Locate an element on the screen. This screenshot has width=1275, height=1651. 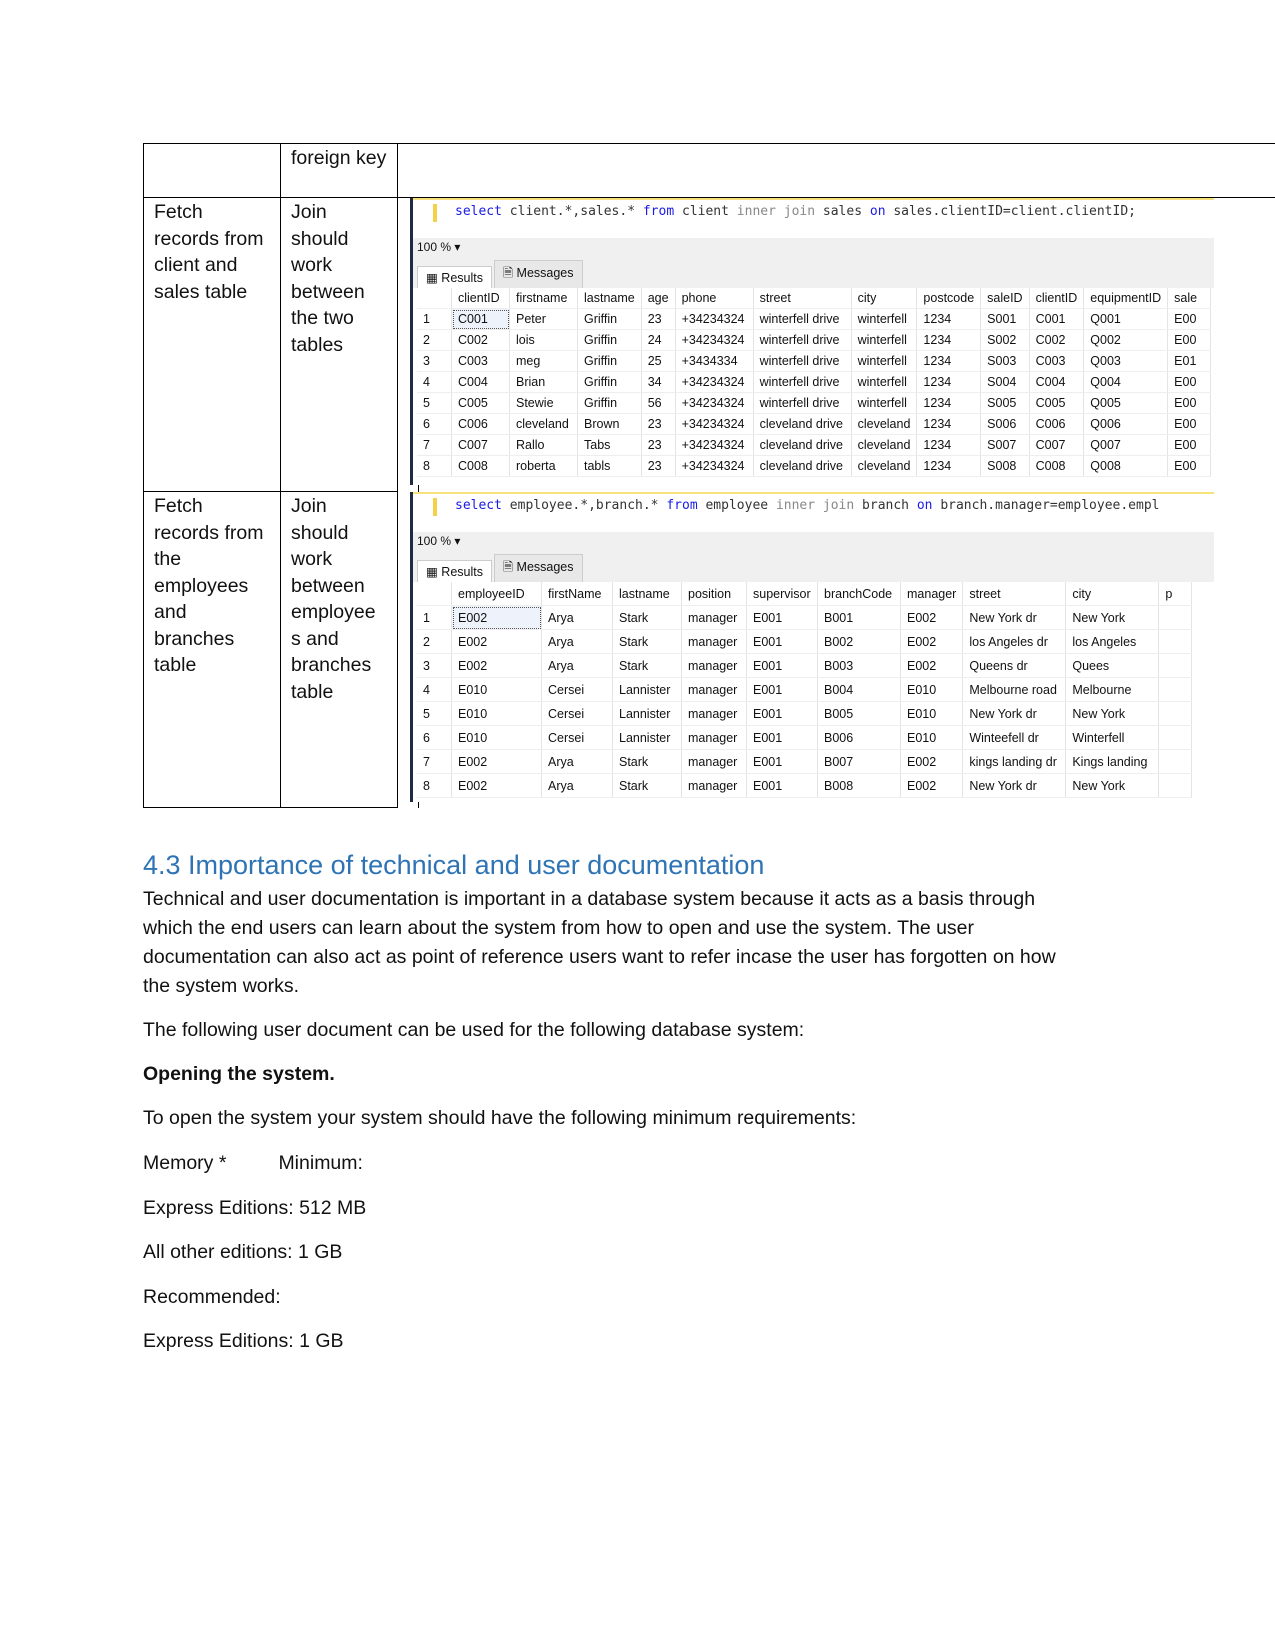
grid-cell: cleveland drive is located at coordinates (802, 424).